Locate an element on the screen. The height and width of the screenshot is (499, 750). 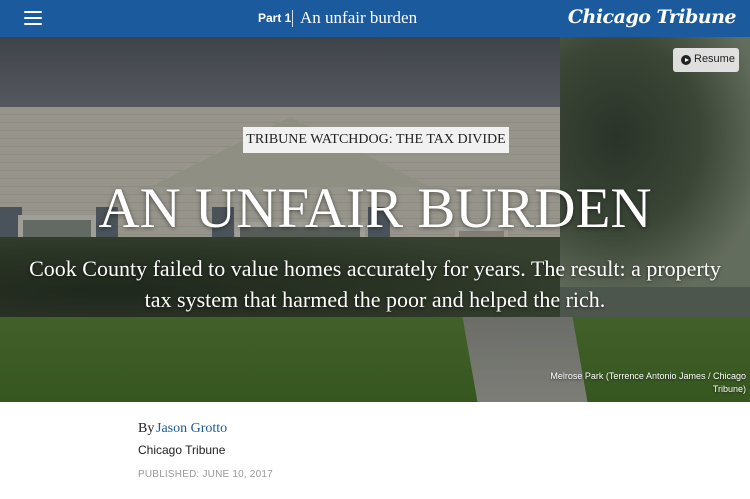
published-date: PUBLISHED: JUNE 10, 2017 is located at coordinates (205, 474).